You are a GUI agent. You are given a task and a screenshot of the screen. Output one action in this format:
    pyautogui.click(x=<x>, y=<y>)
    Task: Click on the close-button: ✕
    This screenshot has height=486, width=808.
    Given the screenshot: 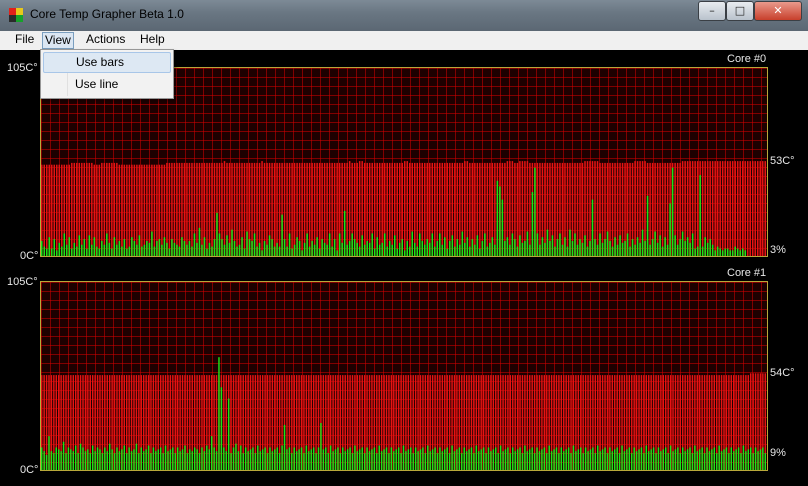 What is the action you would take?
    pyautogui.click(x=778, y=11)
    